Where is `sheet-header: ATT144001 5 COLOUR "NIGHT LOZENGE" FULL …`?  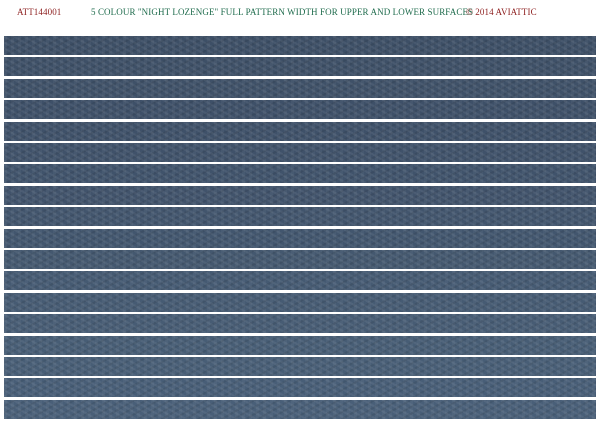
sheet-header: ATT144001 5 COLOUR "NIGHT LOZENGE" FULL … is located at coordinates (300, 11).